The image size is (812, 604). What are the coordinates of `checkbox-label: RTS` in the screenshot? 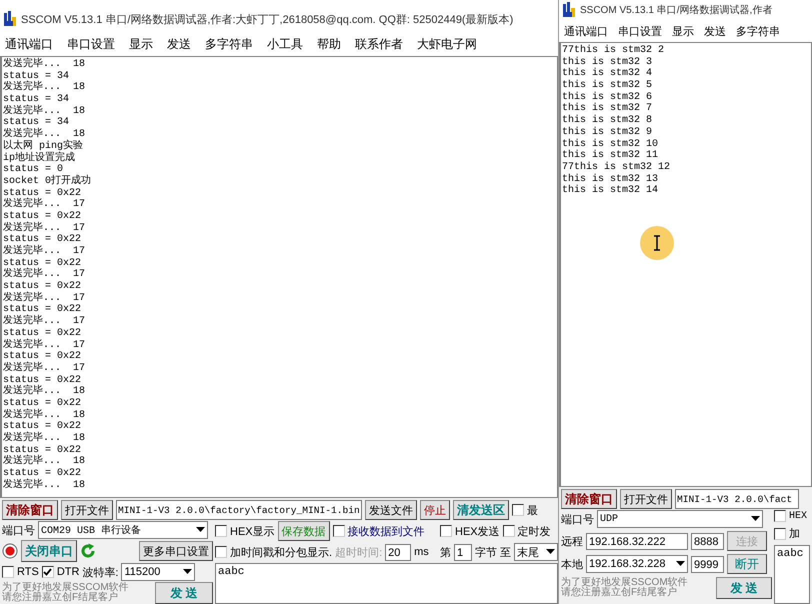 It's located at (28, 572).